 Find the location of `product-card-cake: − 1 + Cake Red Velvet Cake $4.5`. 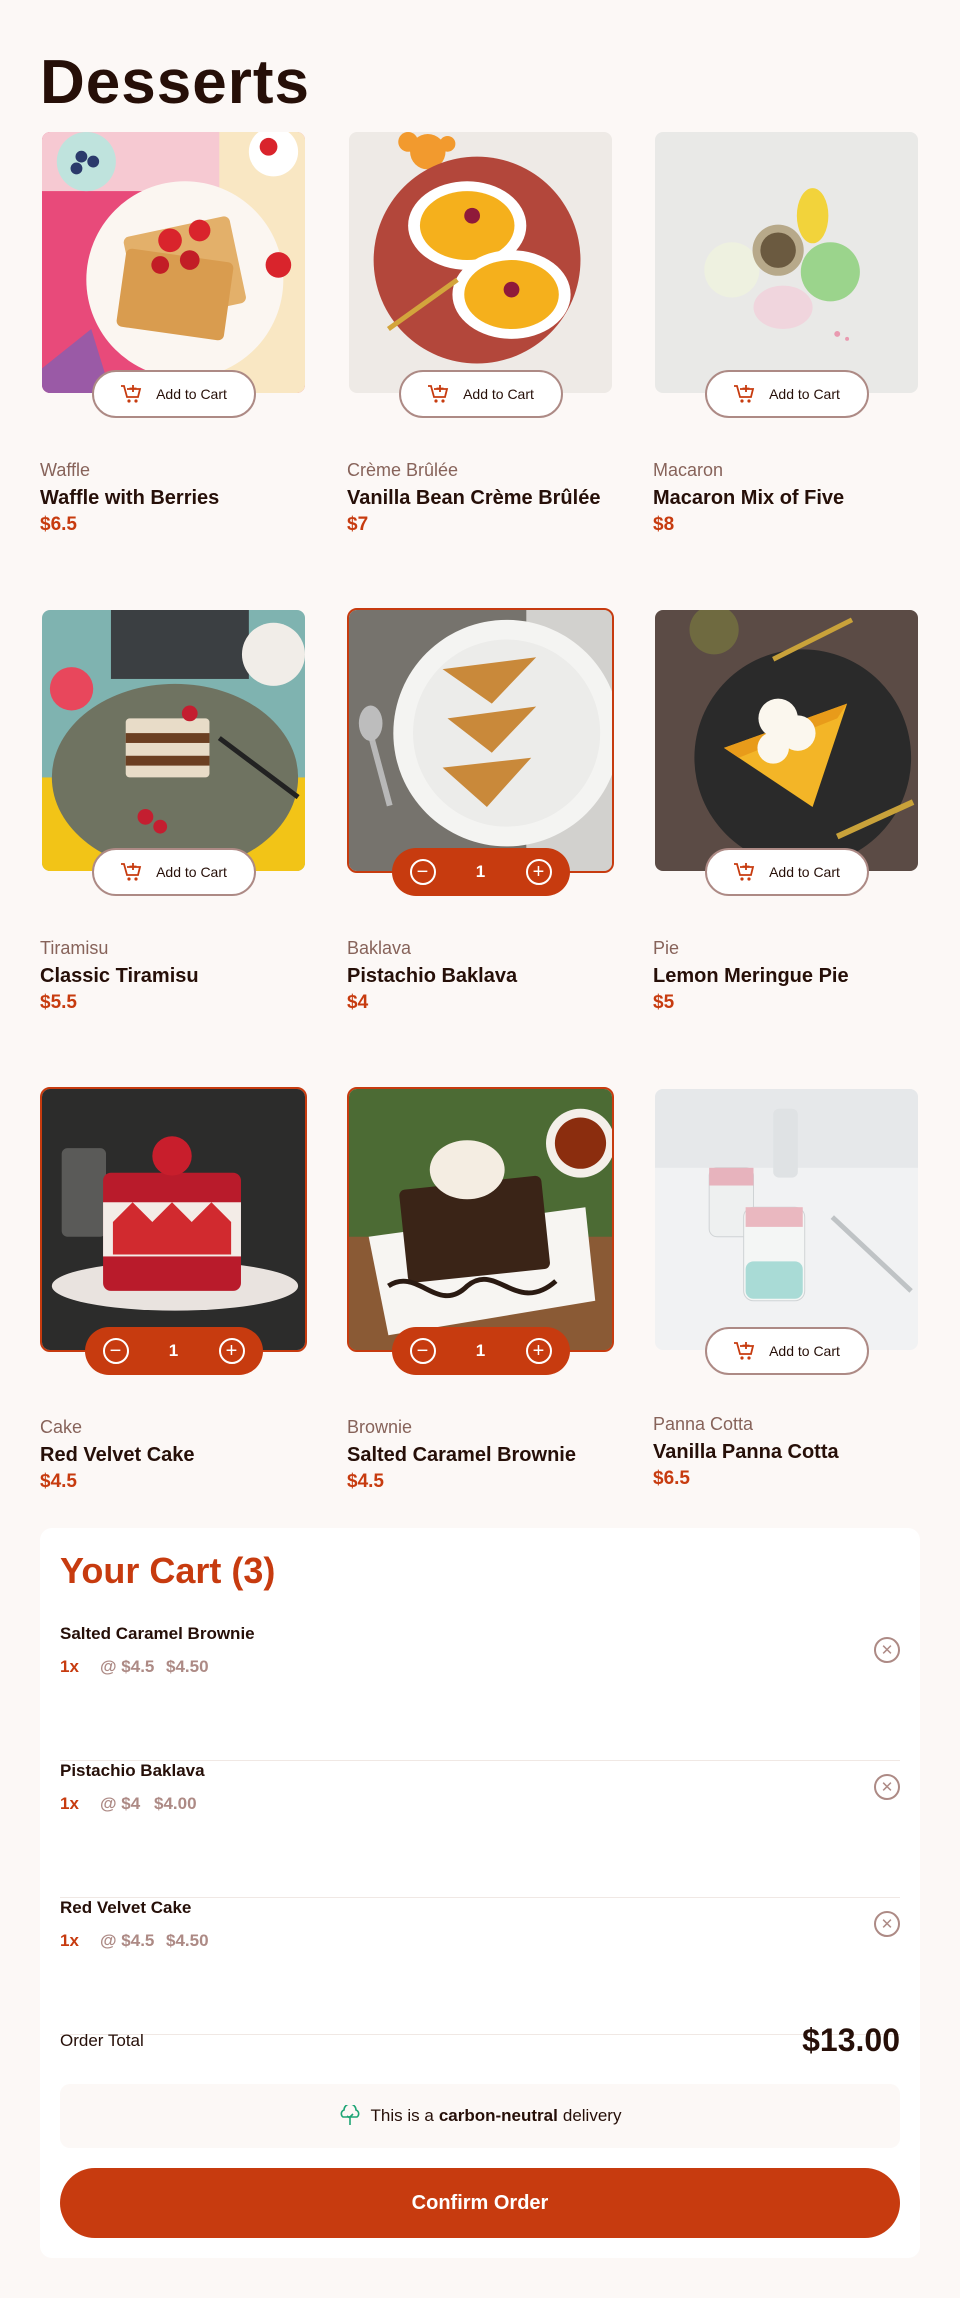

product-card-cake: − 1 + Cake Red Velvet Cake $4.5 is located at coordinates (173, 1289).